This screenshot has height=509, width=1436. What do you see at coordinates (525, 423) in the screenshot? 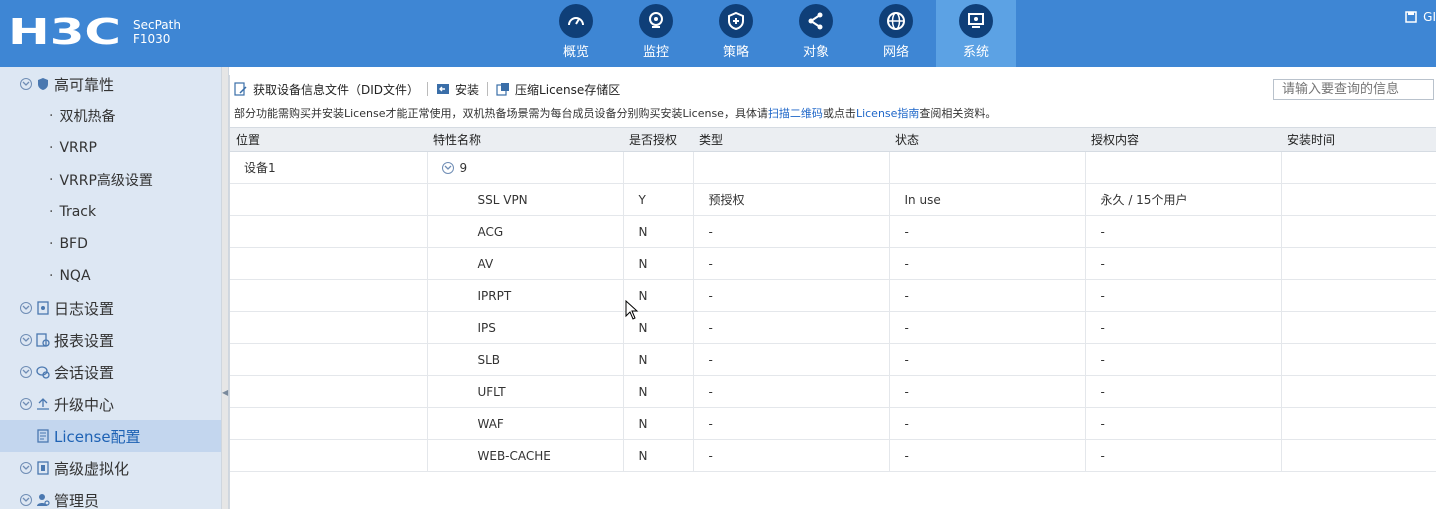
I see `feature-name: WAF` at bounding box center [525, 423].